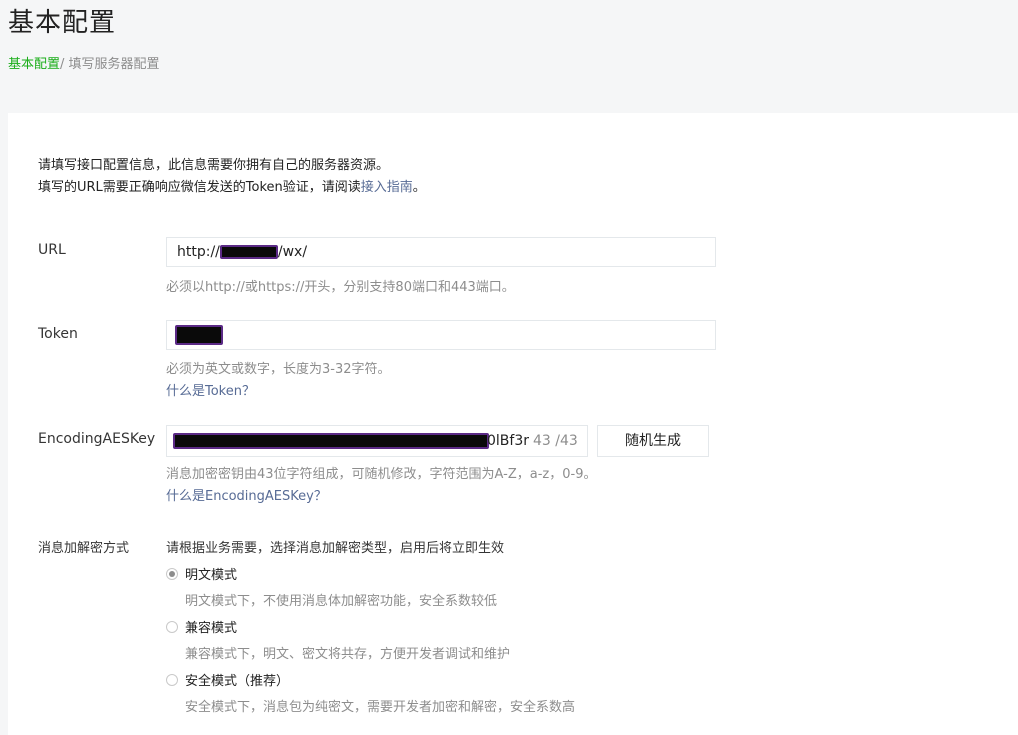  I want to click on radio-plaintext-mode: 明文模式, so click(201, 573).